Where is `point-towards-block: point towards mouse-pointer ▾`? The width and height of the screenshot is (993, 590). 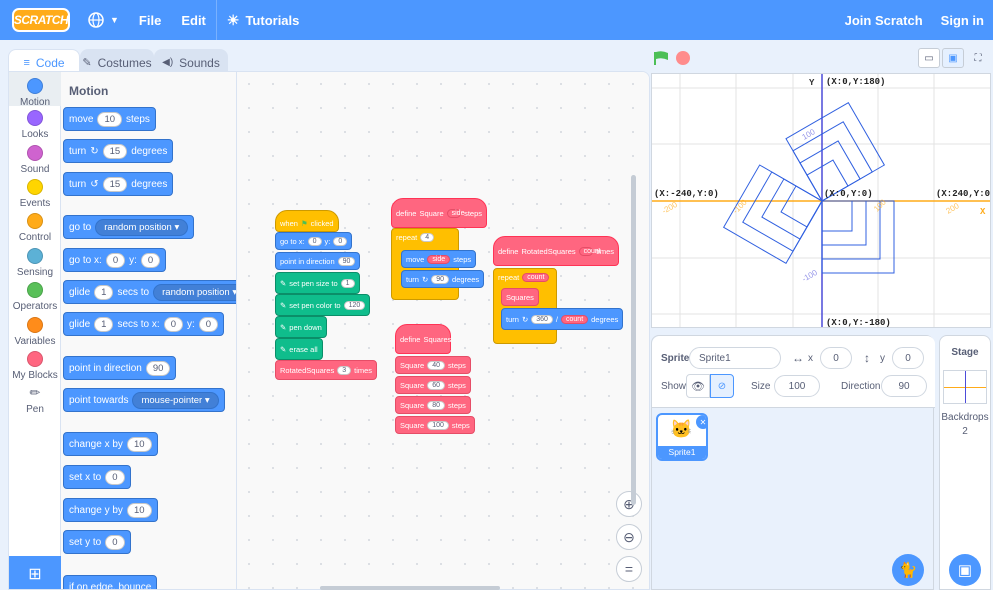
point-towards-block: point towards mouse-pointer ▾ is located at coordinates (144, 400).